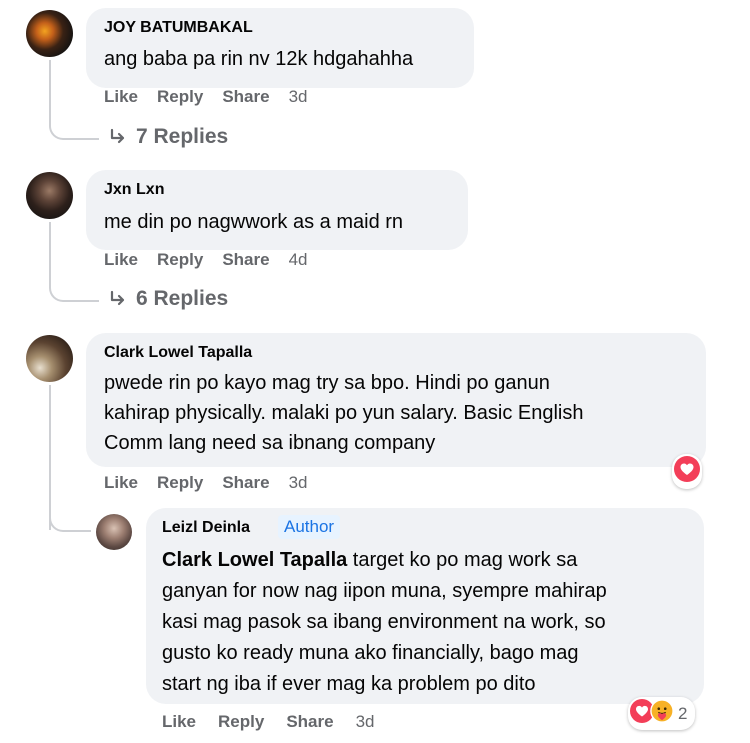  I want to click on reaction-count: 2, so click(683, 713).